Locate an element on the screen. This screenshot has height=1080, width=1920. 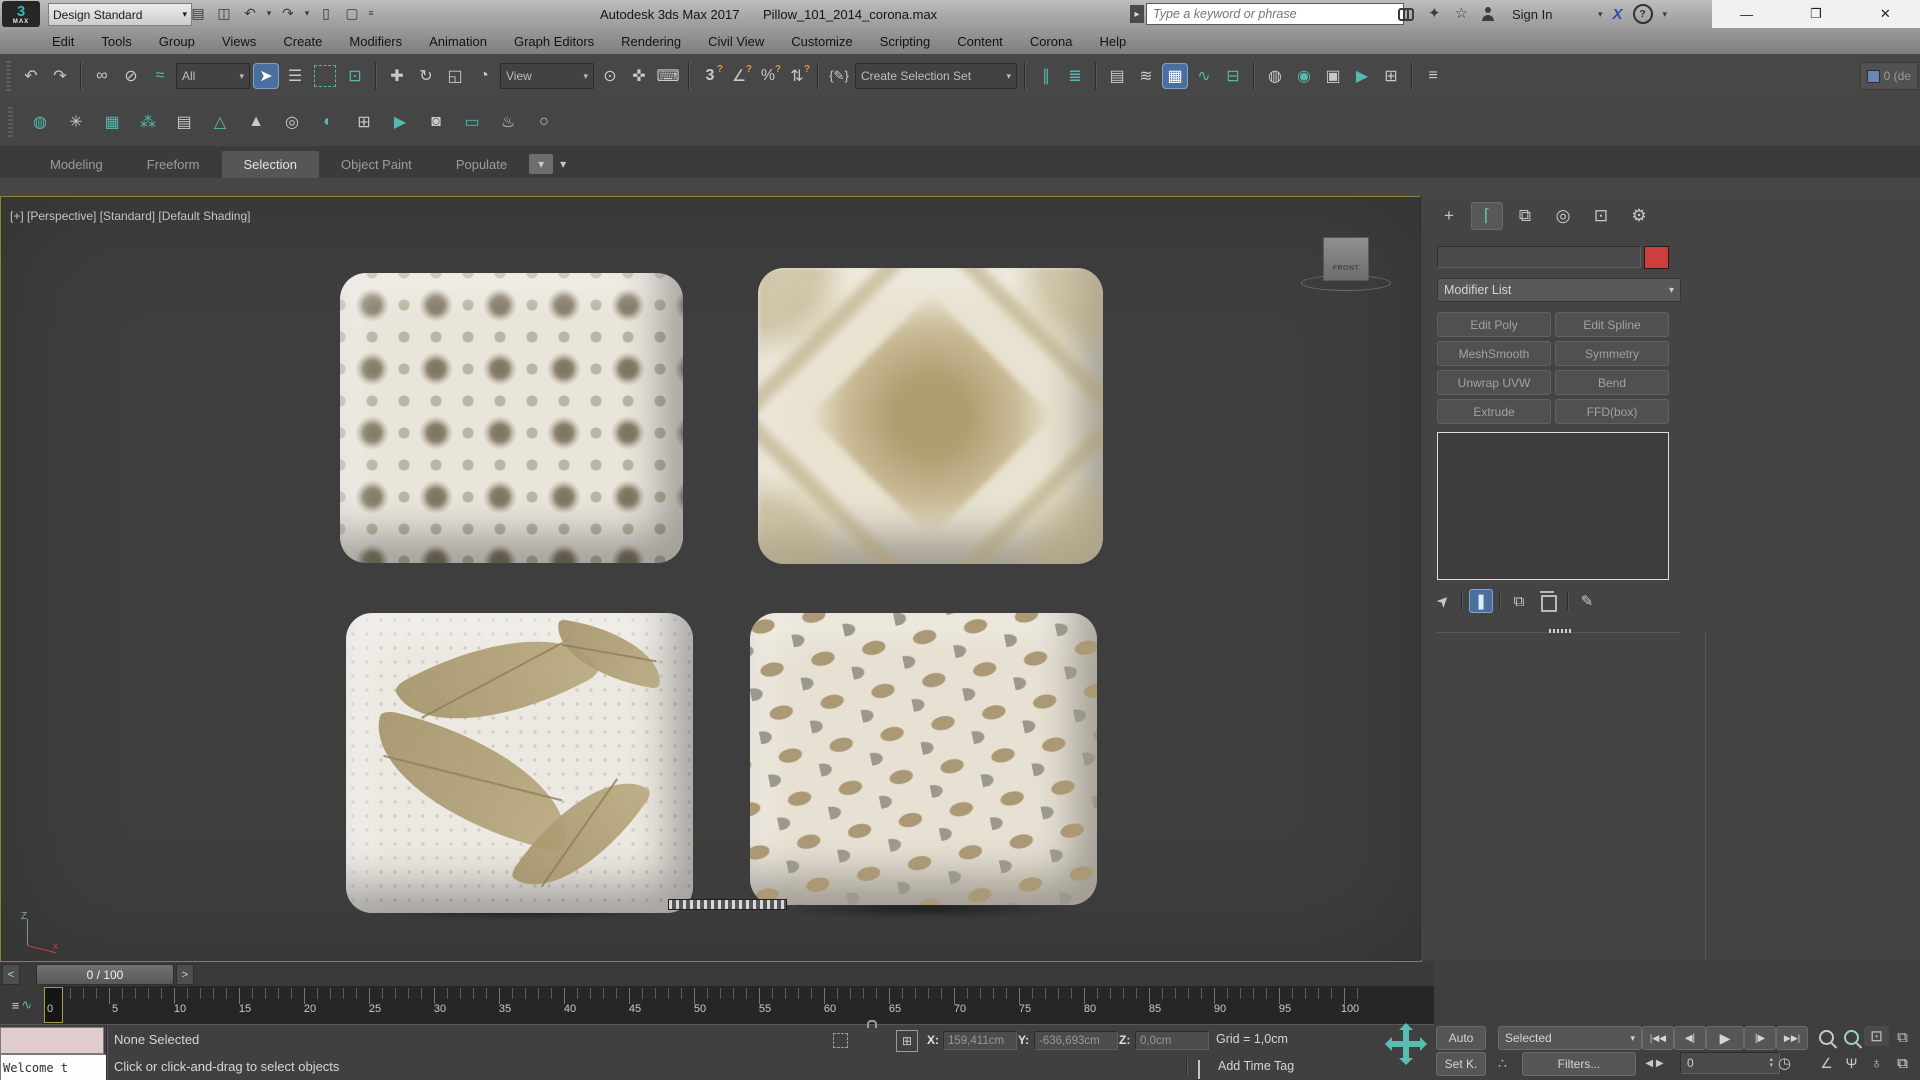
modifier-list-dropdown: Modifier List ▾ is located at coordinates (1559, 290).